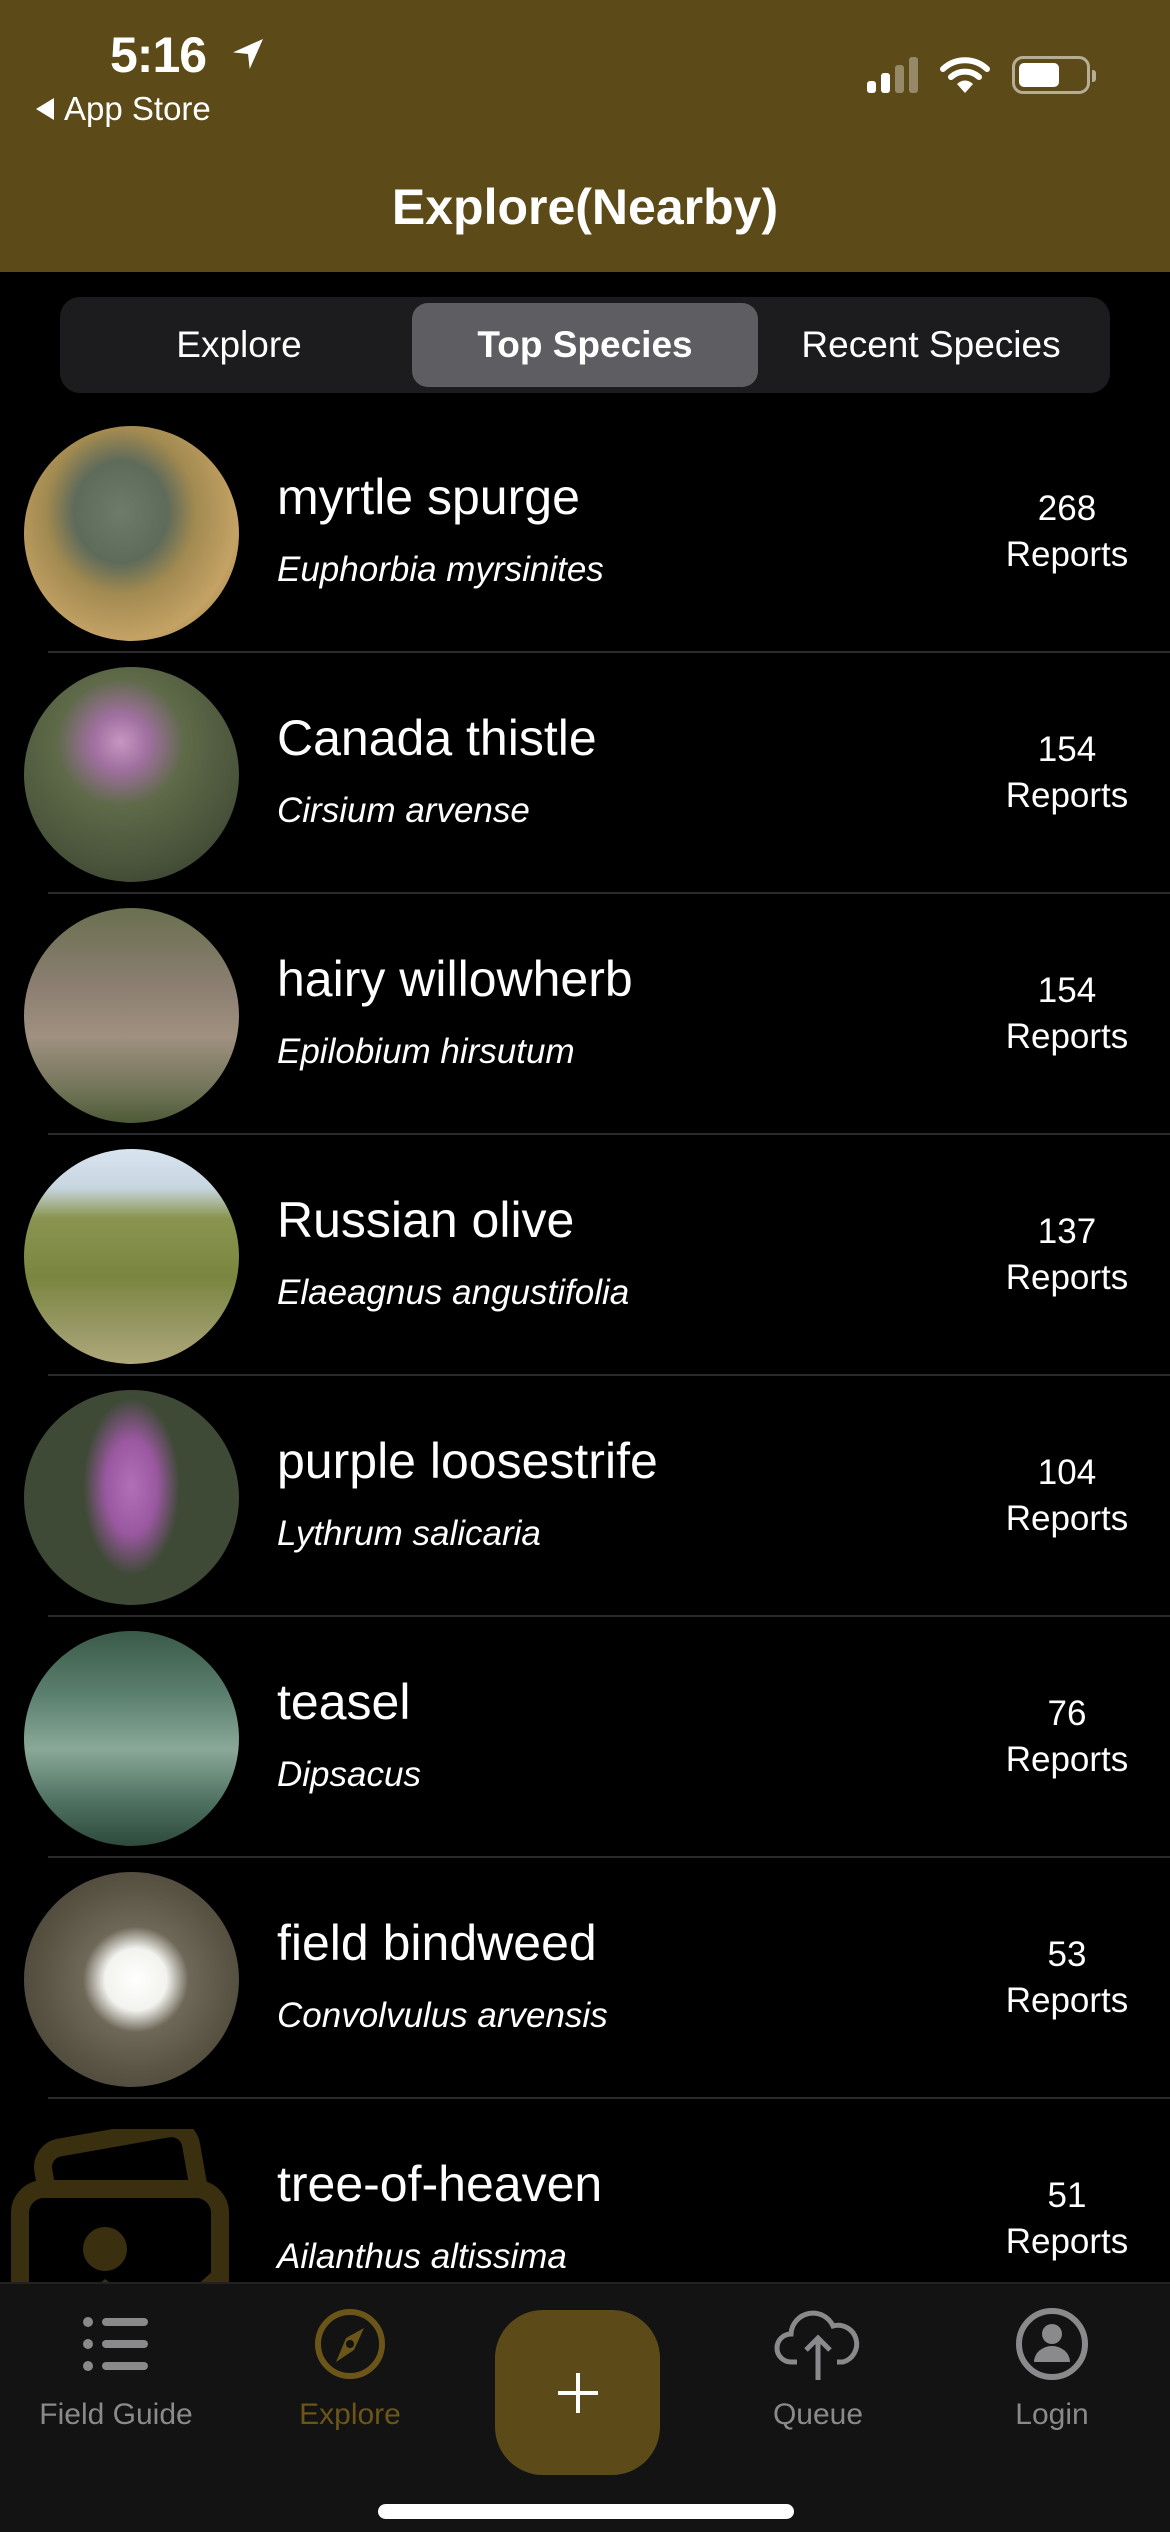 This screenshot has height=2532, width=1170. What do you see at coordinates (585, 1737) in the screenshot?
I see `species-row: teasel Dipsacus 76 Reports` at bounding box center [585, 1737].